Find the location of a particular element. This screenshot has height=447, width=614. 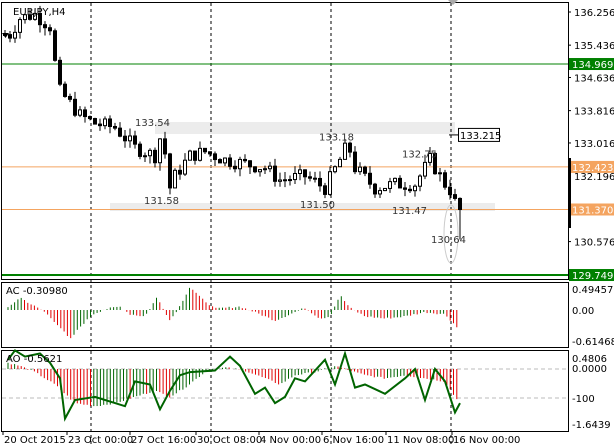

price-annotation: 132.75 is located at coordinates (419, 155).